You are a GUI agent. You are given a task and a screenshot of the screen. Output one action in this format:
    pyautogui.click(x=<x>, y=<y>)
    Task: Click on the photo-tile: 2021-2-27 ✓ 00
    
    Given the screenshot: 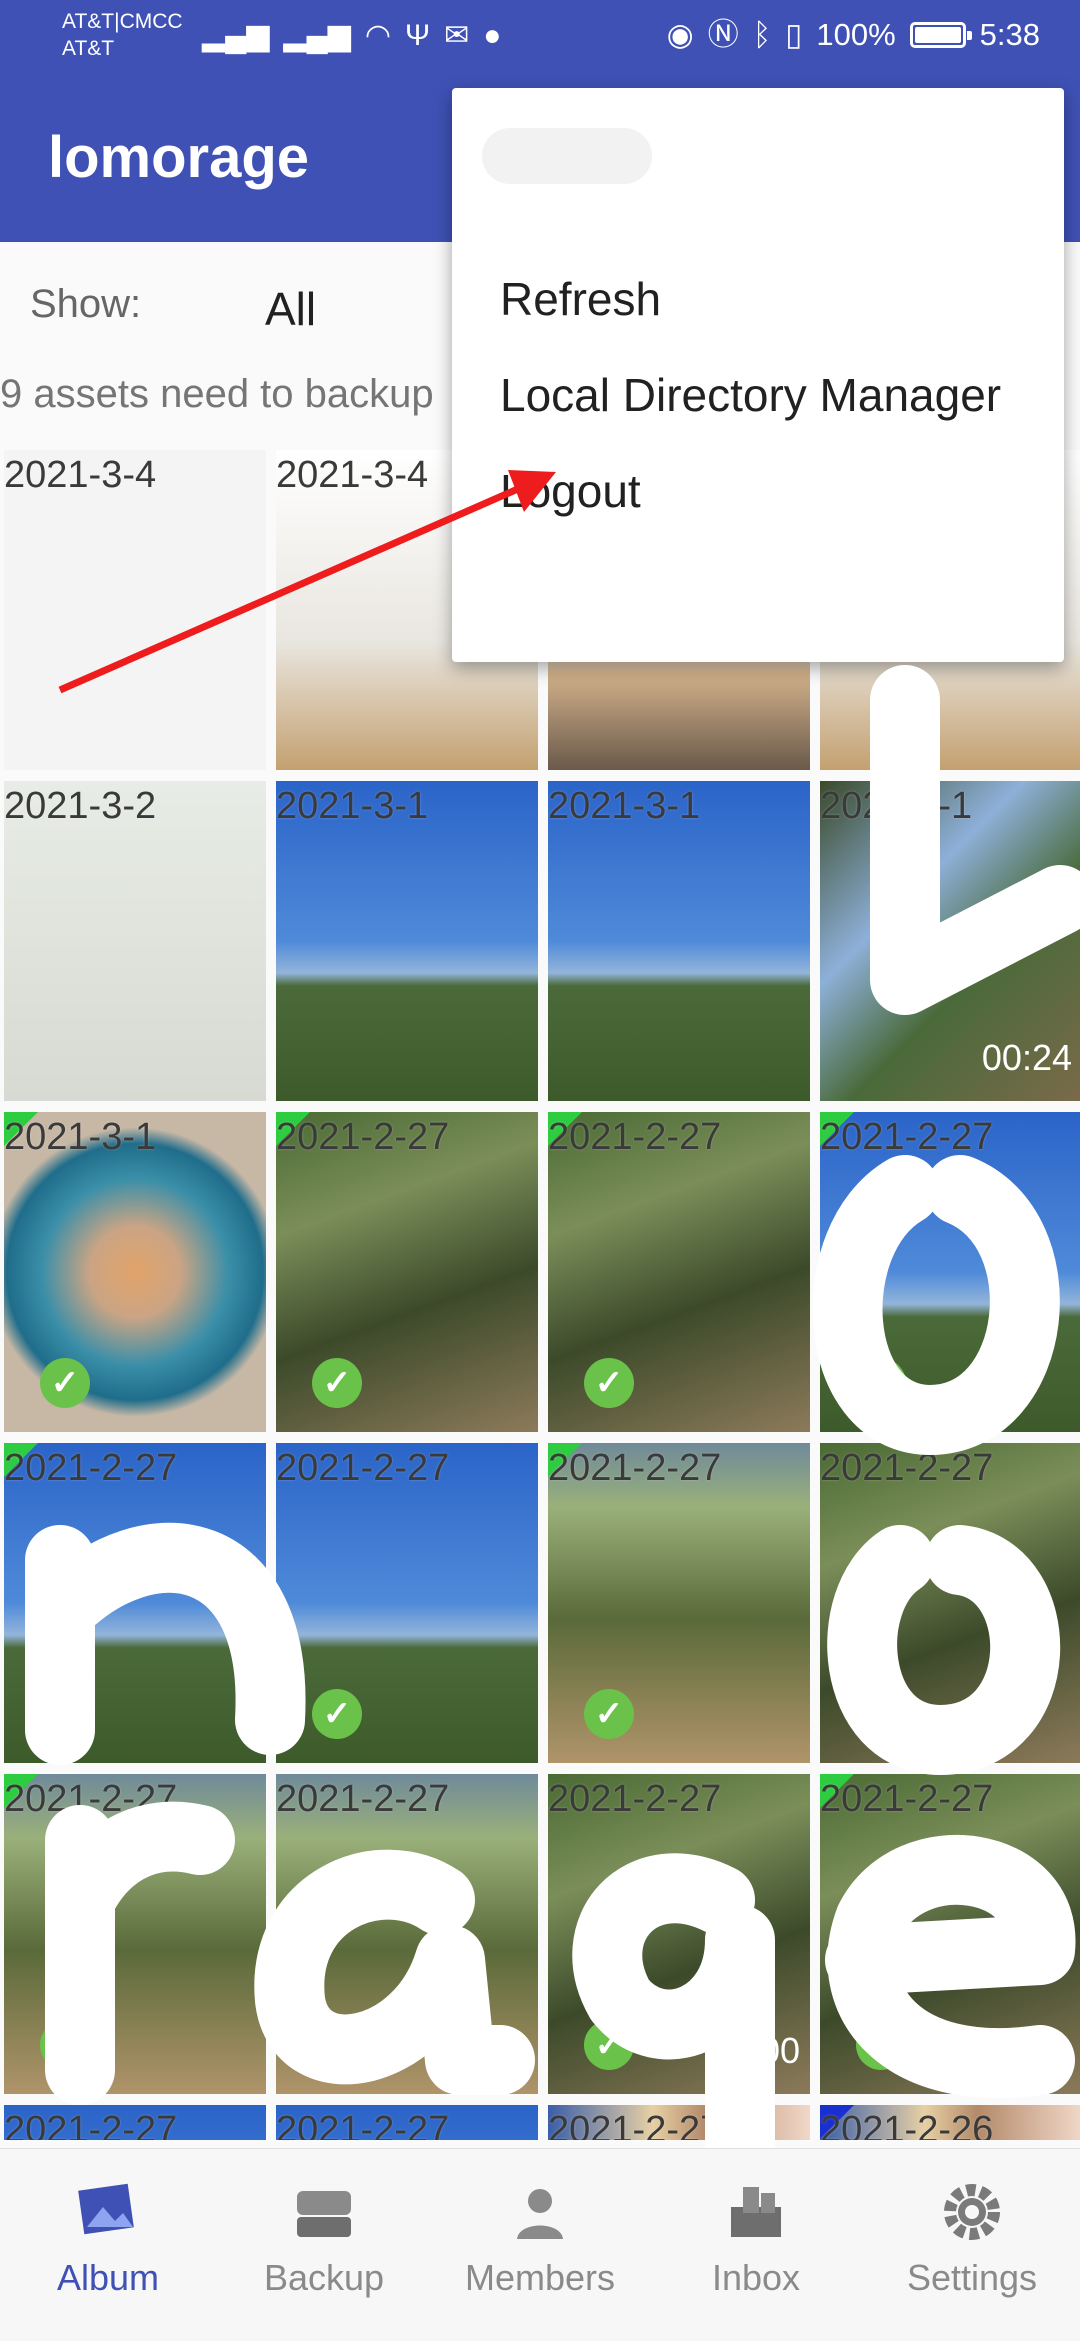 What is the action you would take?
    pyautogui.click(x=679, y=1934)
    